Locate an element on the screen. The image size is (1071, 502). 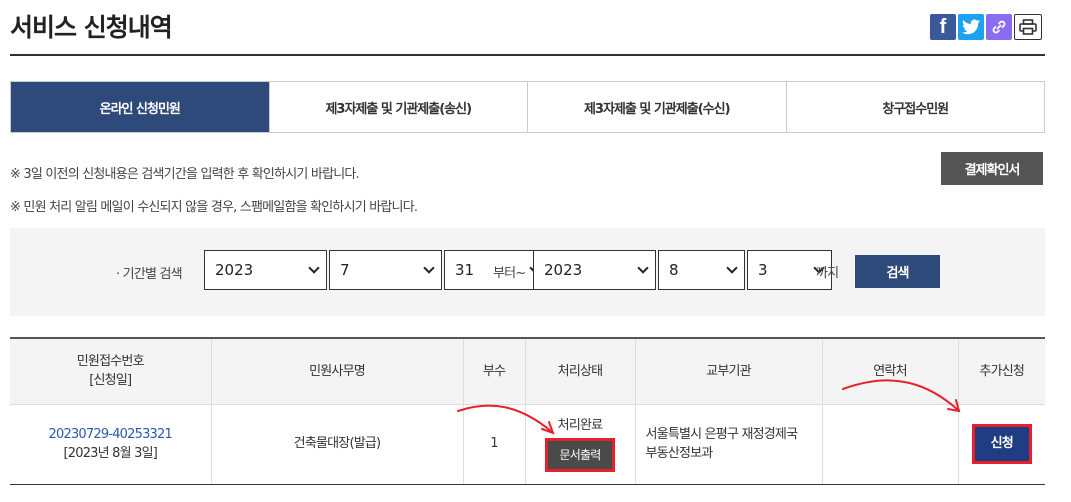
to-label: 까지 is located at coordinates (827, 273).